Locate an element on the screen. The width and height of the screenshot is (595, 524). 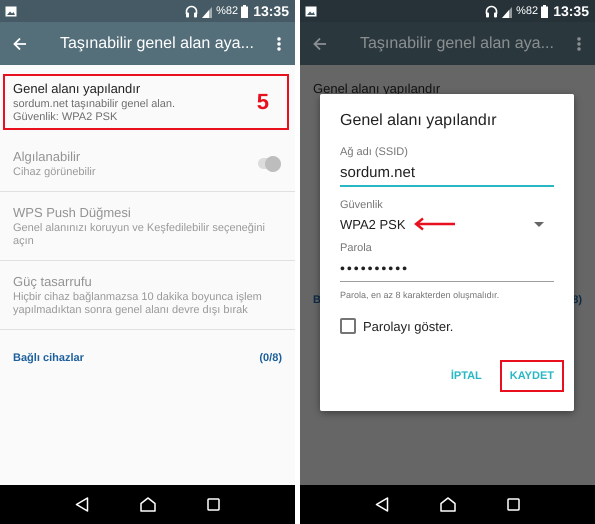
security-dropdown: WPA2 PSK is located at coordinates (447, 224).